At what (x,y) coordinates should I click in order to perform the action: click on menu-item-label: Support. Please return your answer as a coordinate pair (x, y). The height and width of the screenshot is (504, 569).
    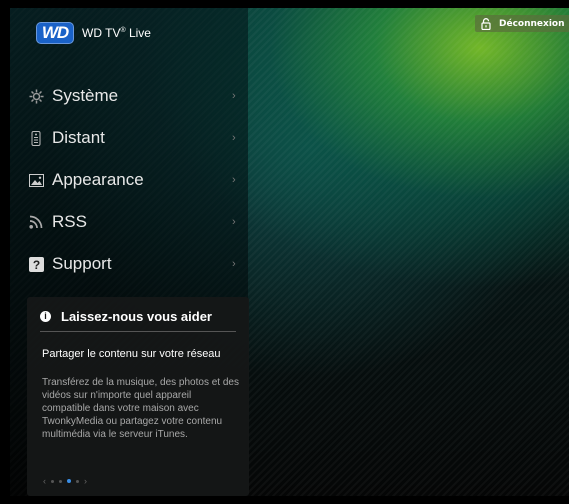
    Looking at the image, I should click on (82, 263).